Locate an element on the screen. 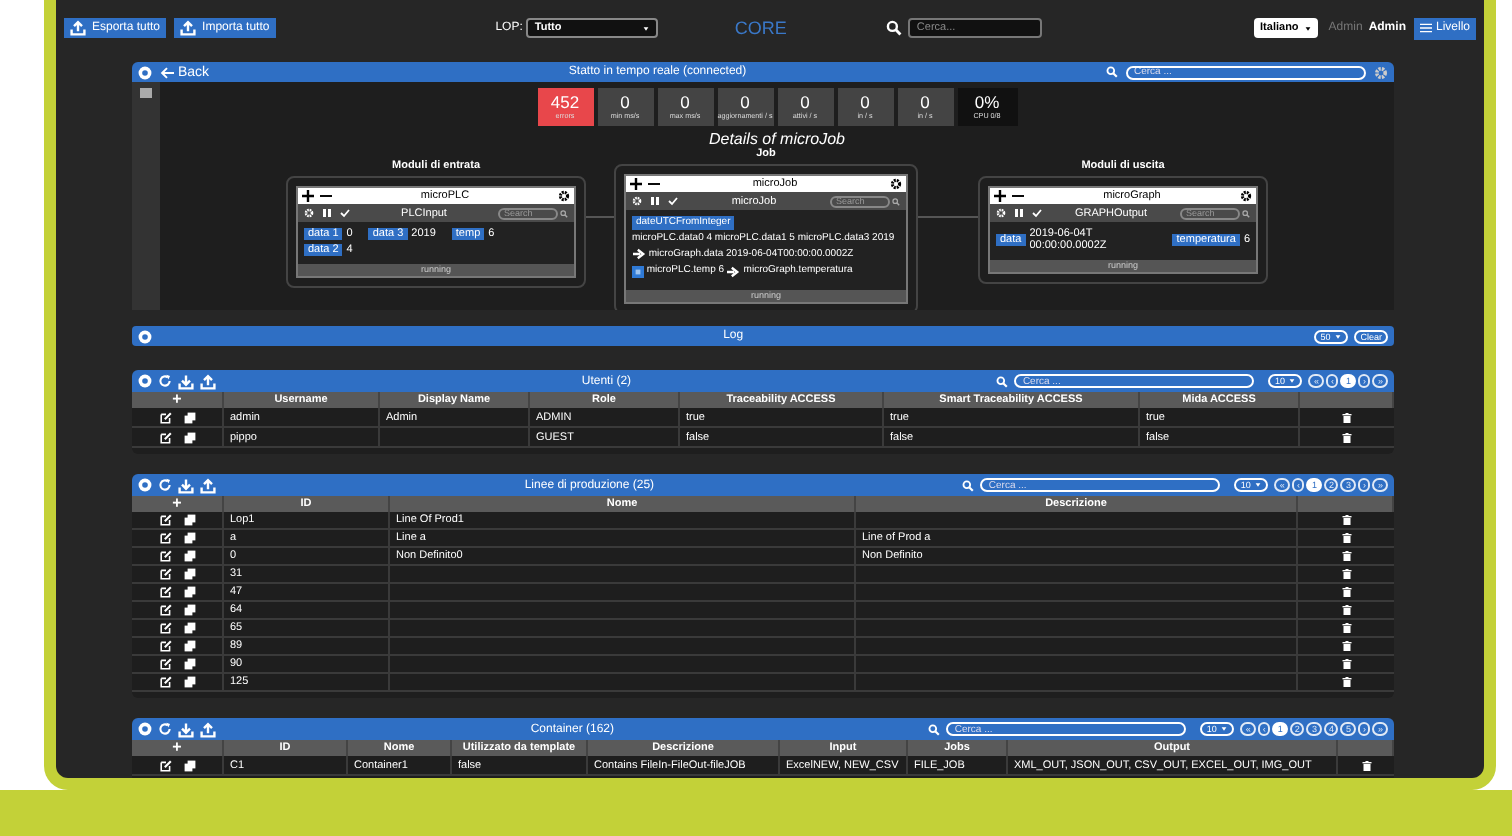 The height and width of the screenshot is (836, 1512). back-arrow-icon is located at coordinates (167, 72).